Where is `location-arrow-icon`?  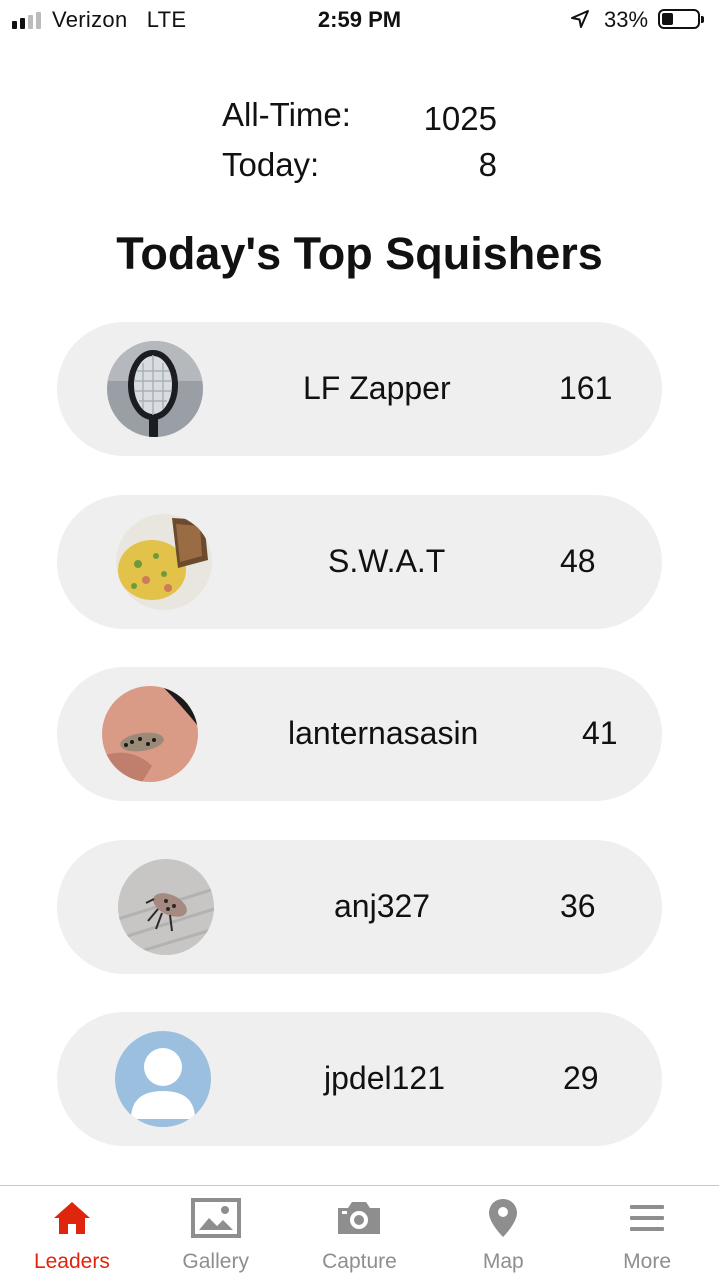
location-arrow-icon is located at coordinates (580, 21).